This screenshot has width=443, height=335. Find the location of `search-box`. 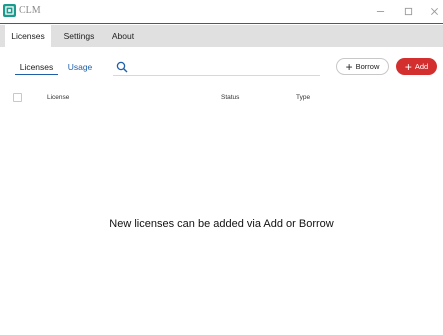

search-box is located at coordinates (216, 68).